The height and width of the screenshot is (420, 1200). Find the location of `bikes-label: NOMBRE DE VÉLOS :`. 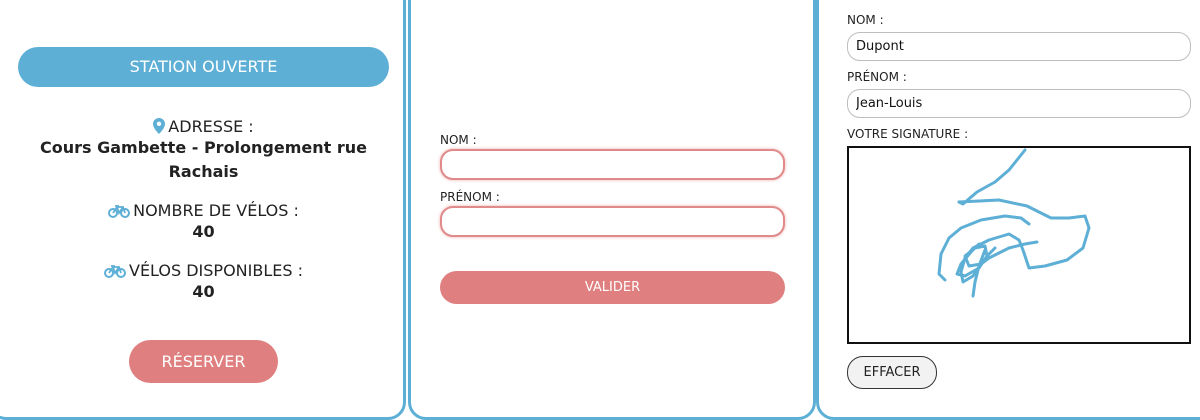

bikes-label: NOMBRE DE VÉLOS : is located at coordinates (216, 210).